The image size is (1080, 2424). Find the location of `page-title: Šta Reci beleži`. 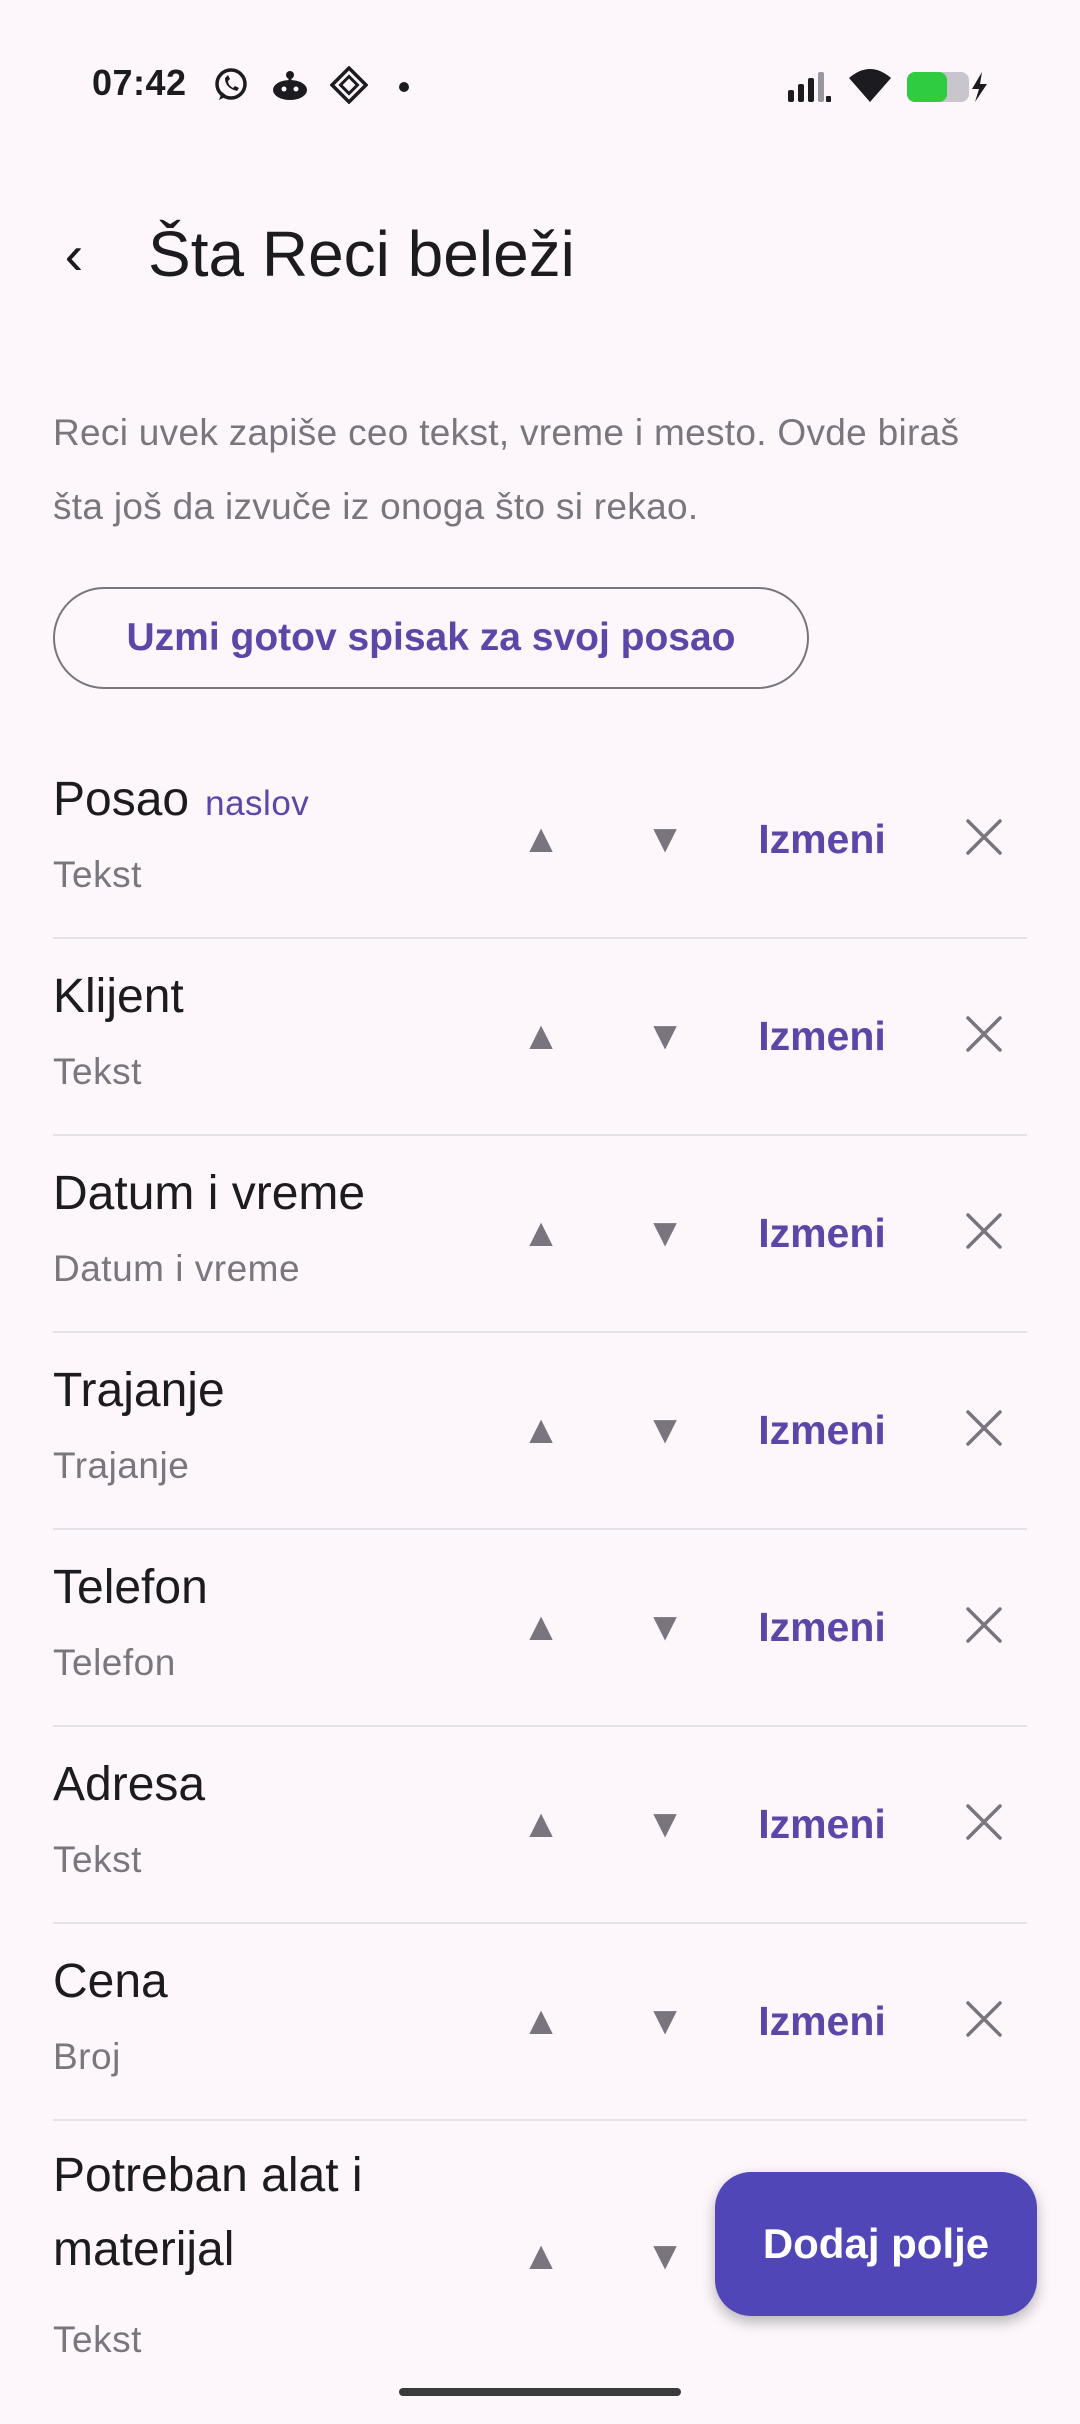

page-title: Šta Reci beleži is located at coordinates (361, 254).